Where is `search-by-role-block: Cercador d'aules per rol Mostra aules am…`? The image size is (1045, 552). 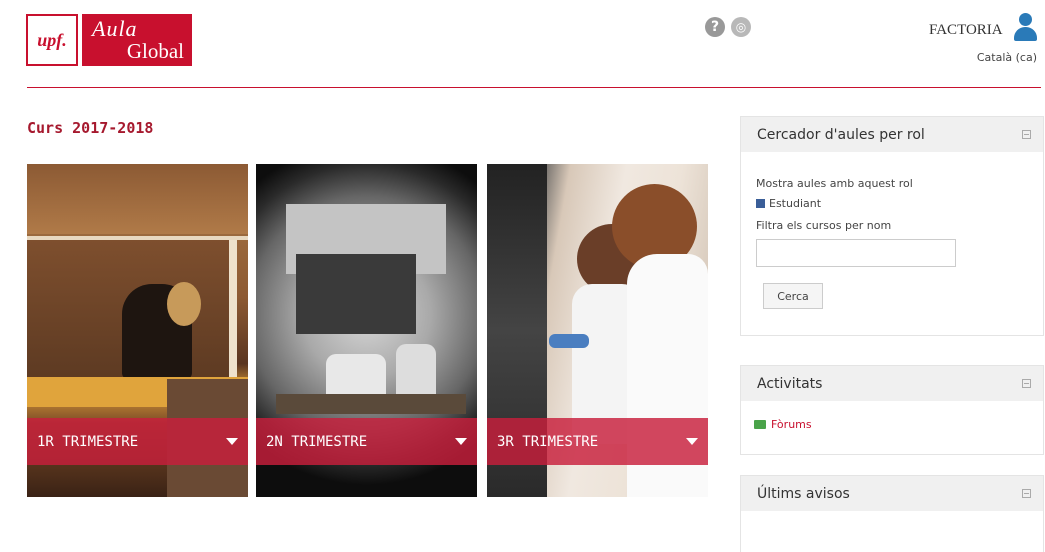
search-by-role-block: Cercador d'aules per rol Mostra aules am… is located at coordinates (892, 226).